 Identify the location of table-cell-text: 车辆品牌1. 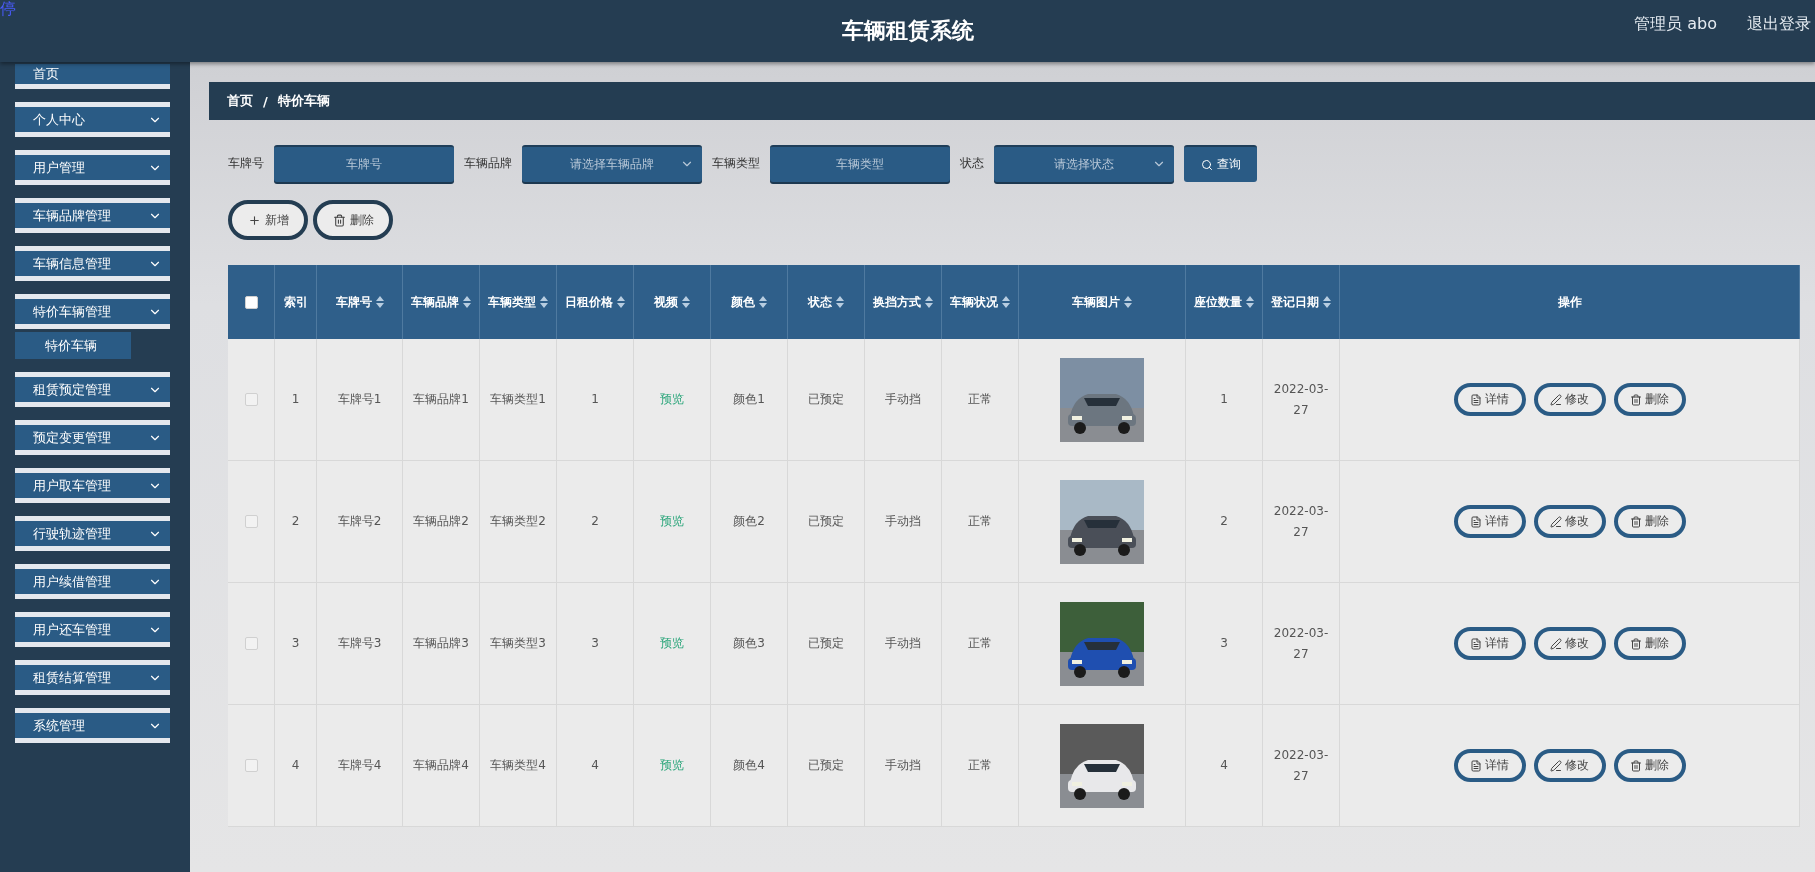
(441, 400).